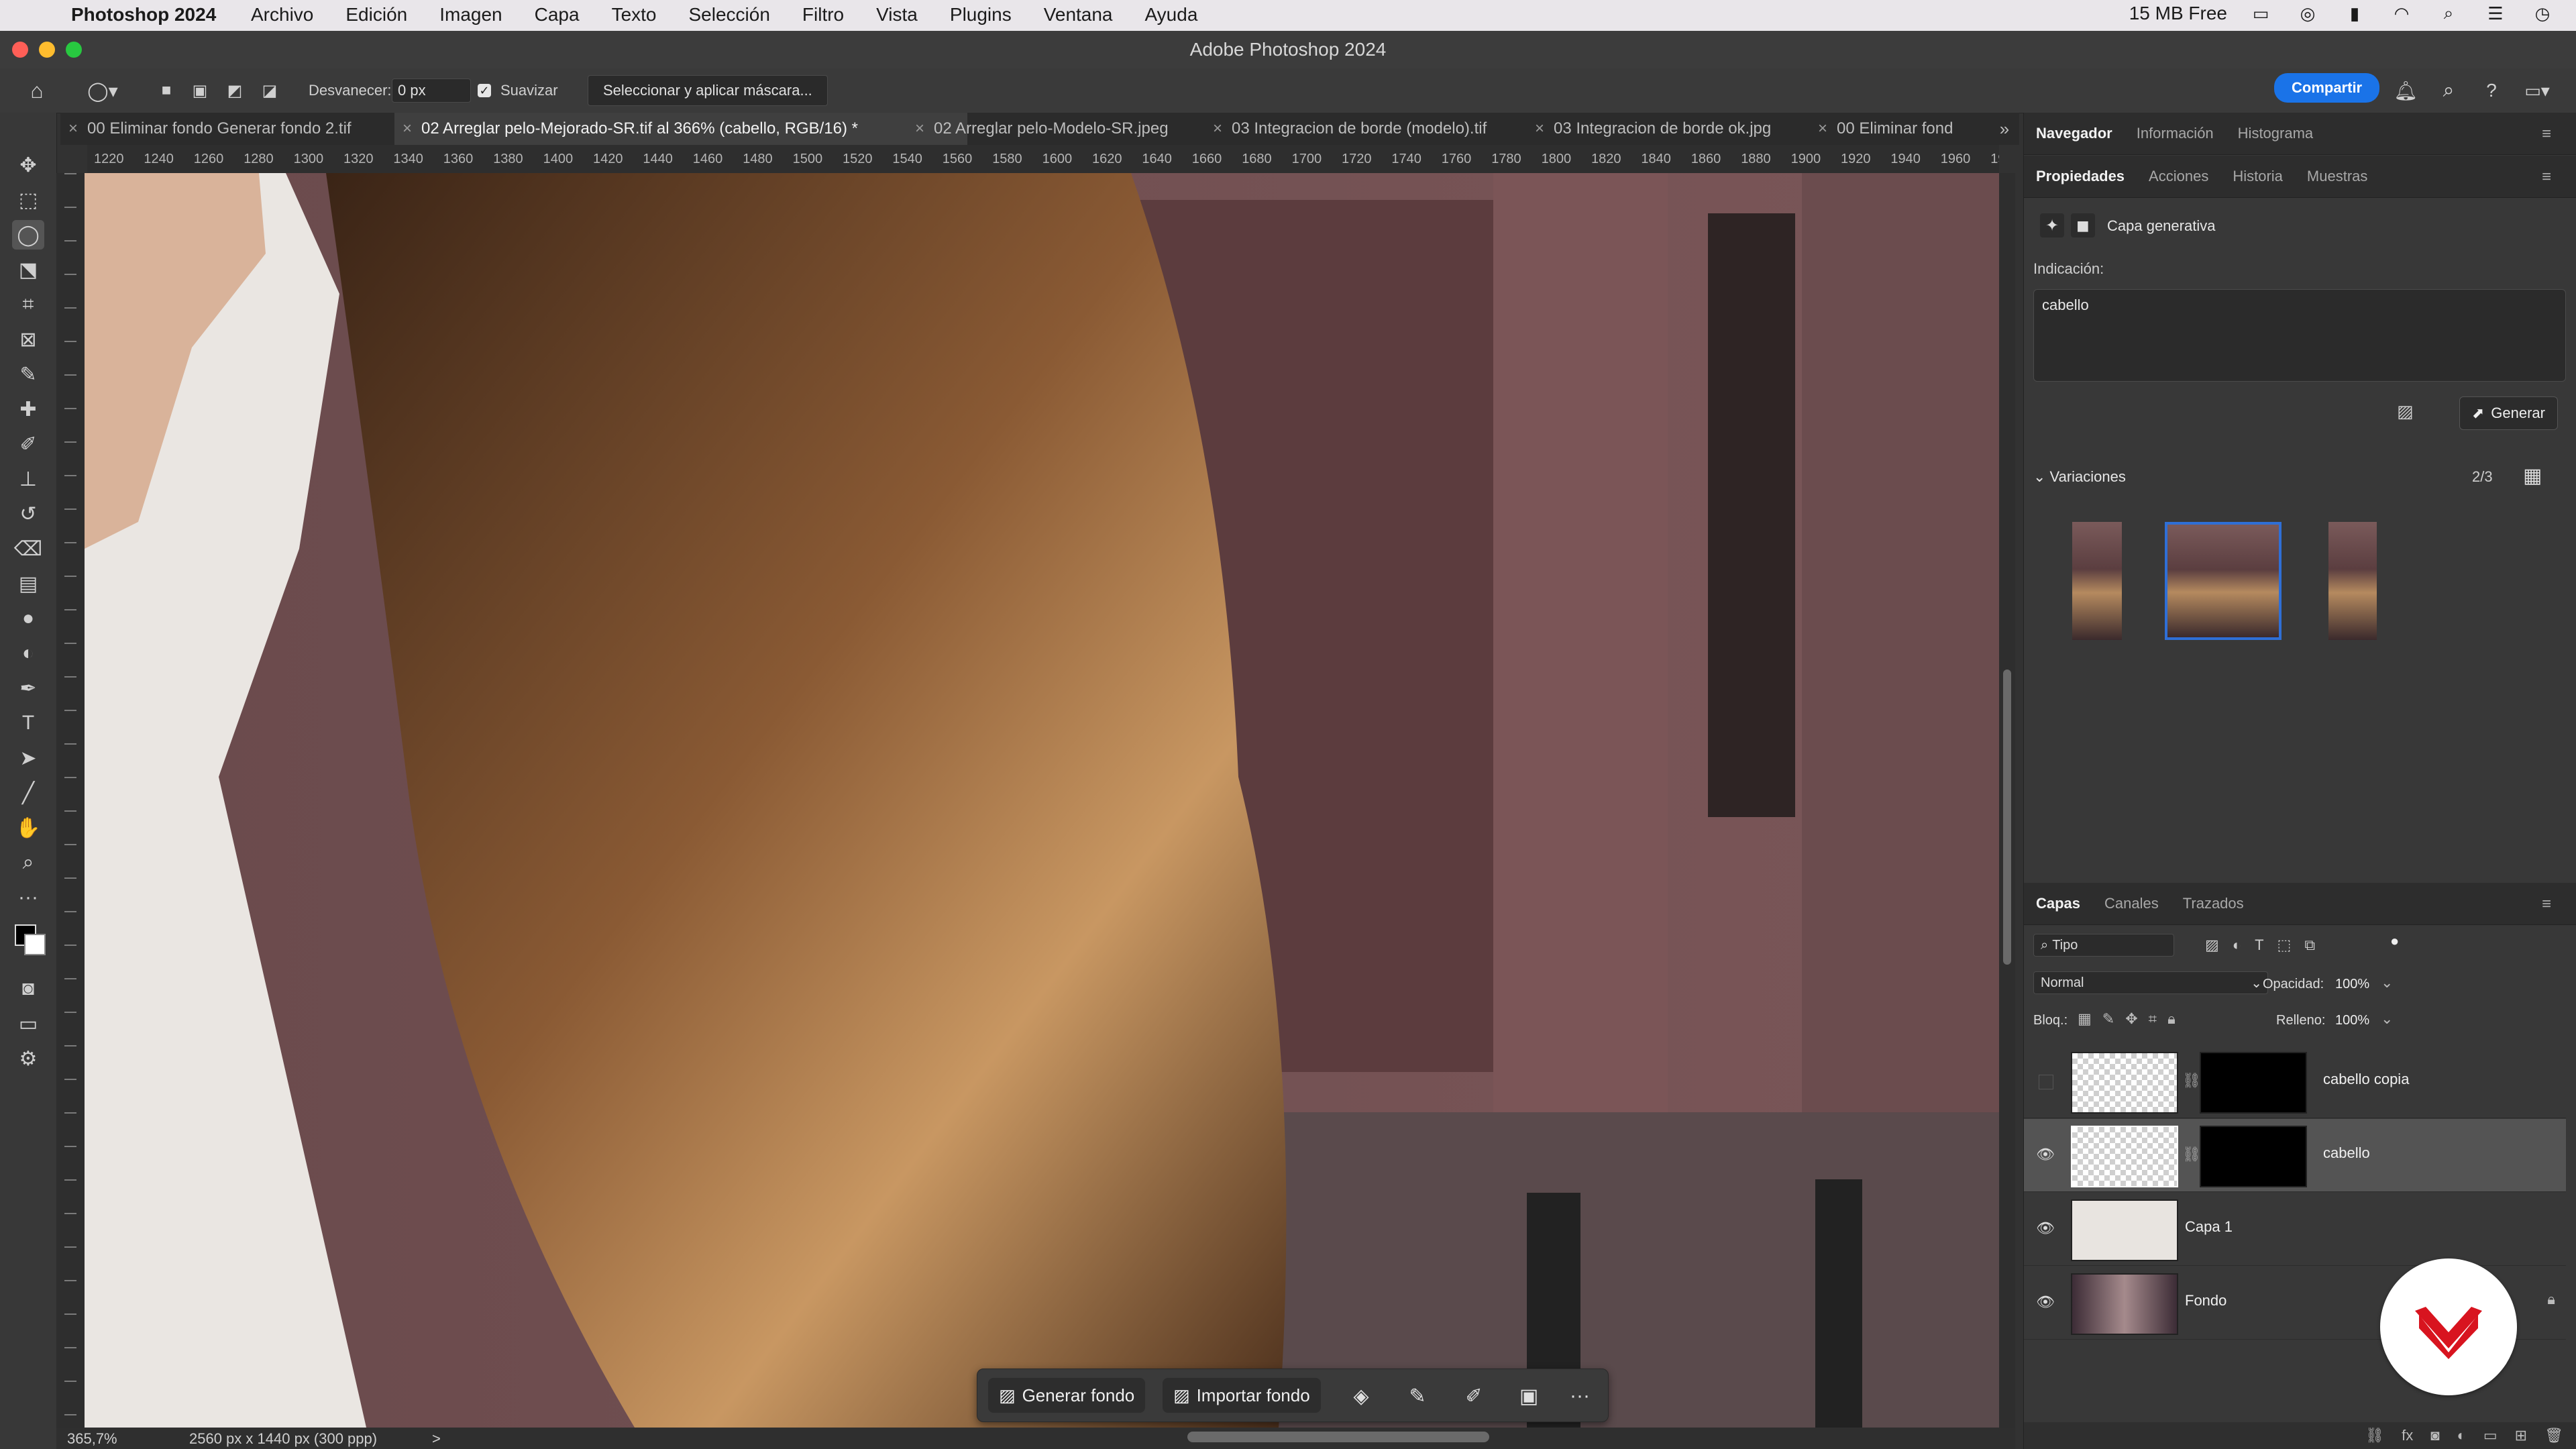 This screenshot has height=1449, width=2576. Describe the element at coordinates (2205, 1300) in the screenshot. I see `layer-name: Fondo` at that location.